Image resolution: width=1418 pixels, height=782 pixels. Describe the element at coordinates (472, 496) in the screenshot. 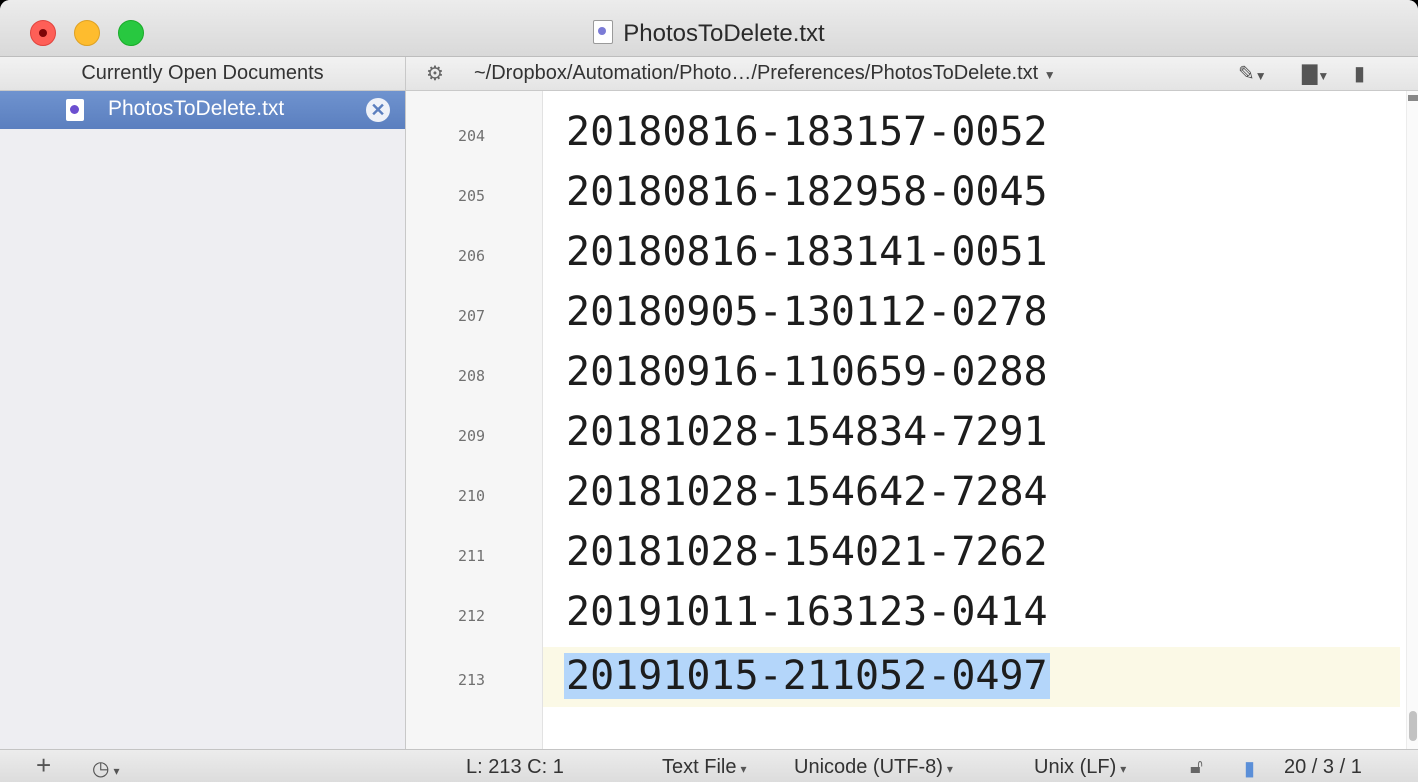

I see `line-number: 210` at that location.